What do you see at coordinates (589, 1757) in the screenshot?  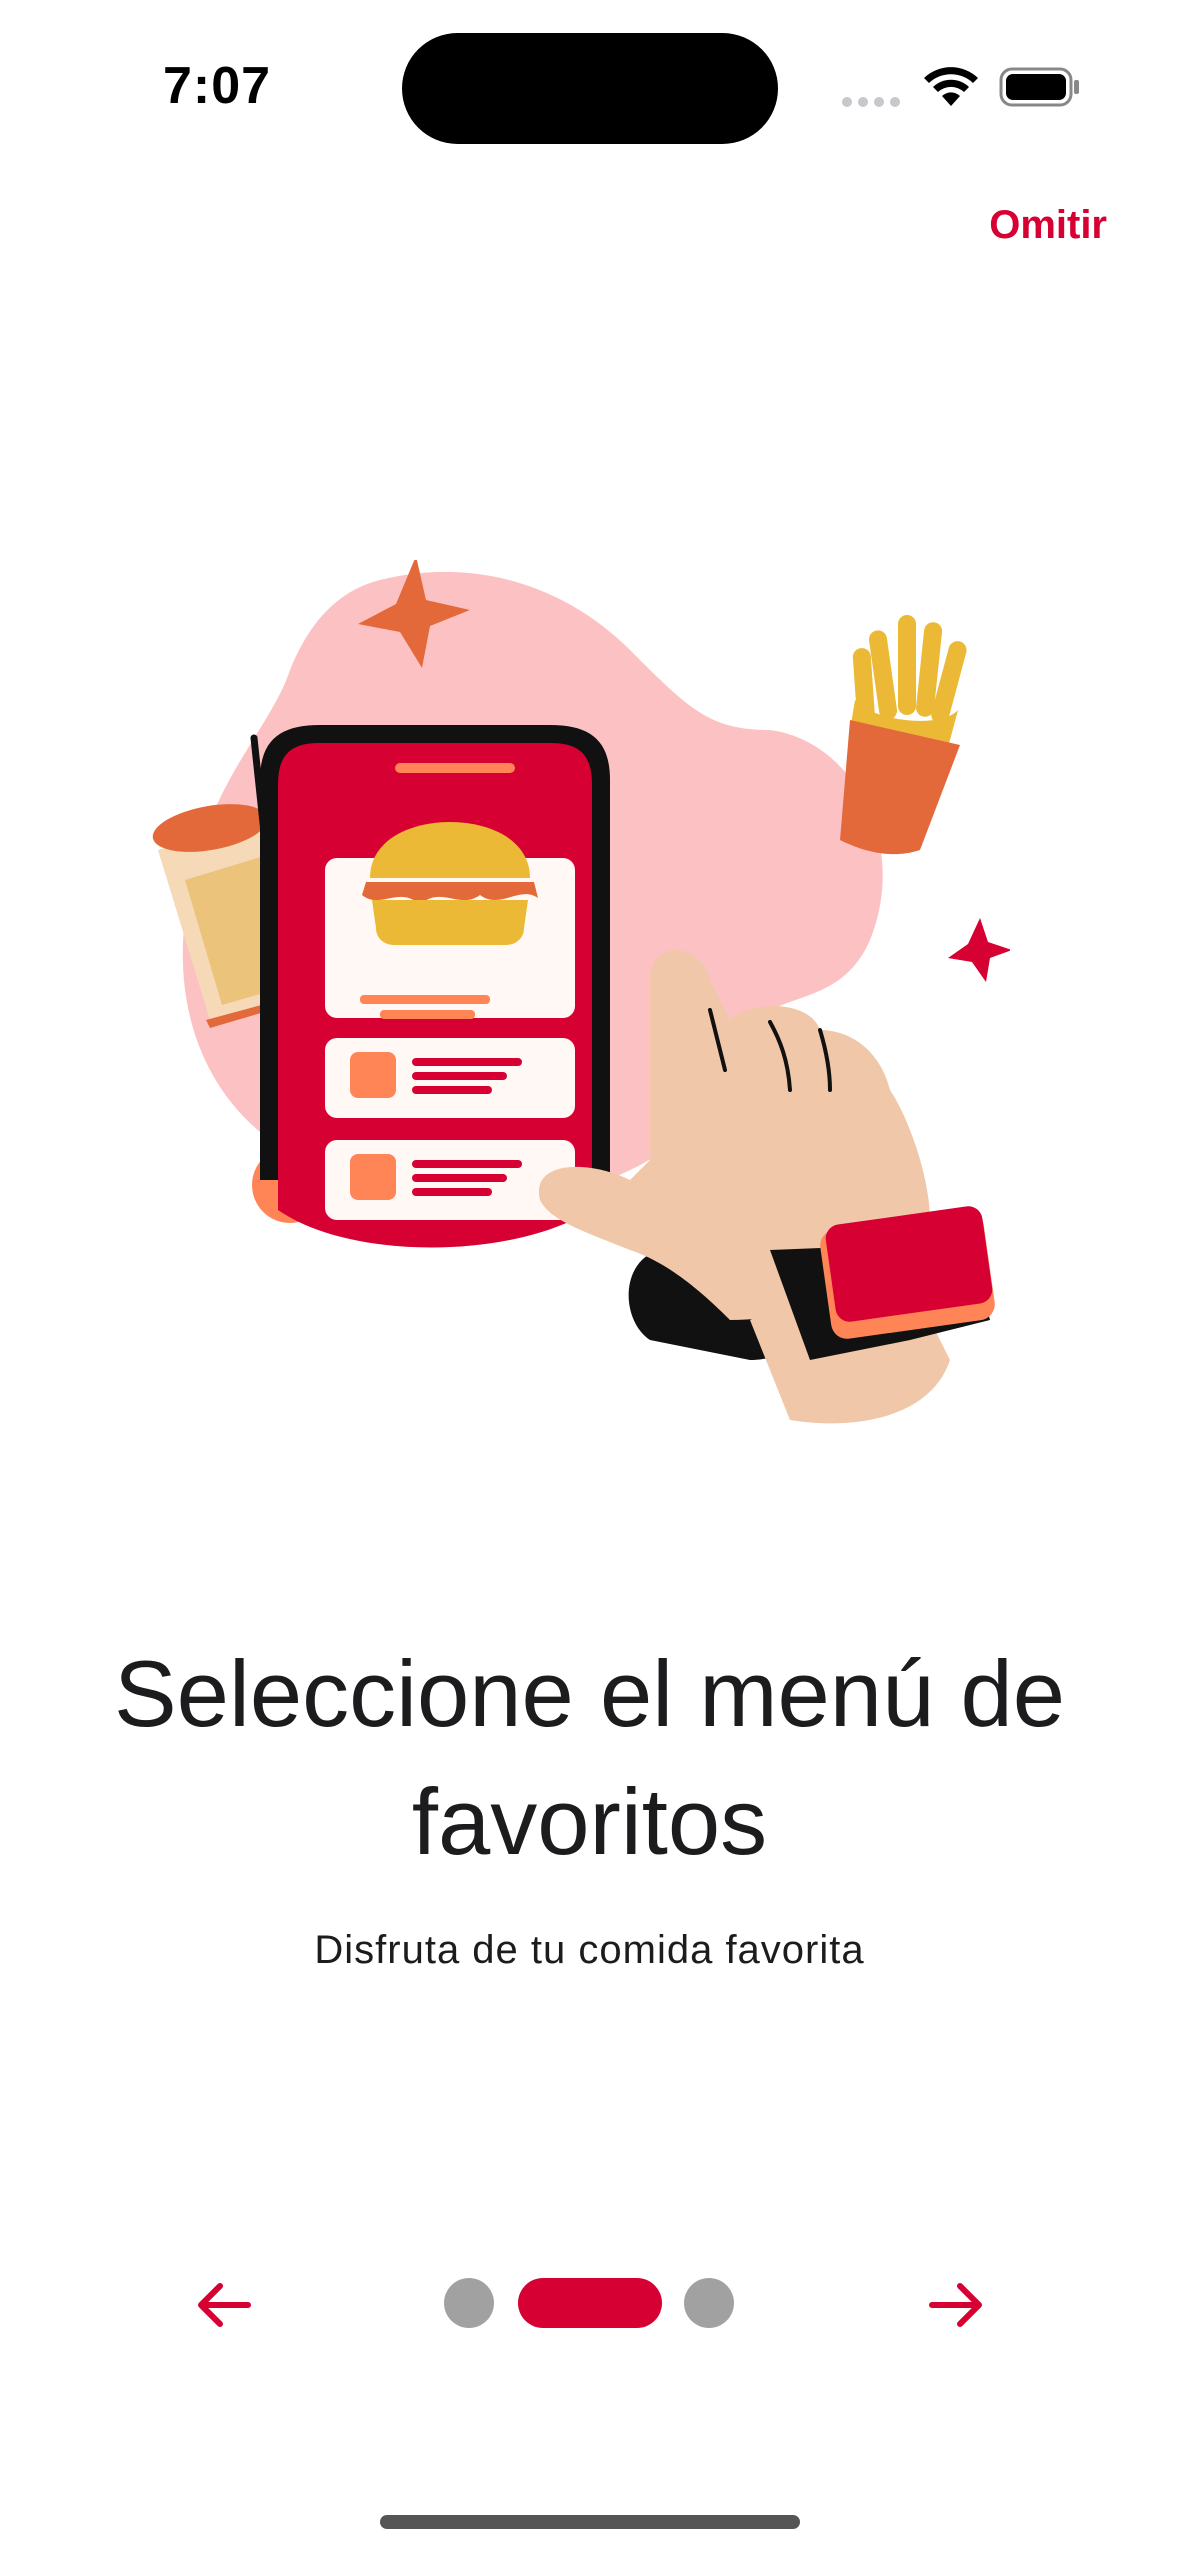 I see `page-title: Seleccione el menú de favoritos` at bounding box center [589, 1757].